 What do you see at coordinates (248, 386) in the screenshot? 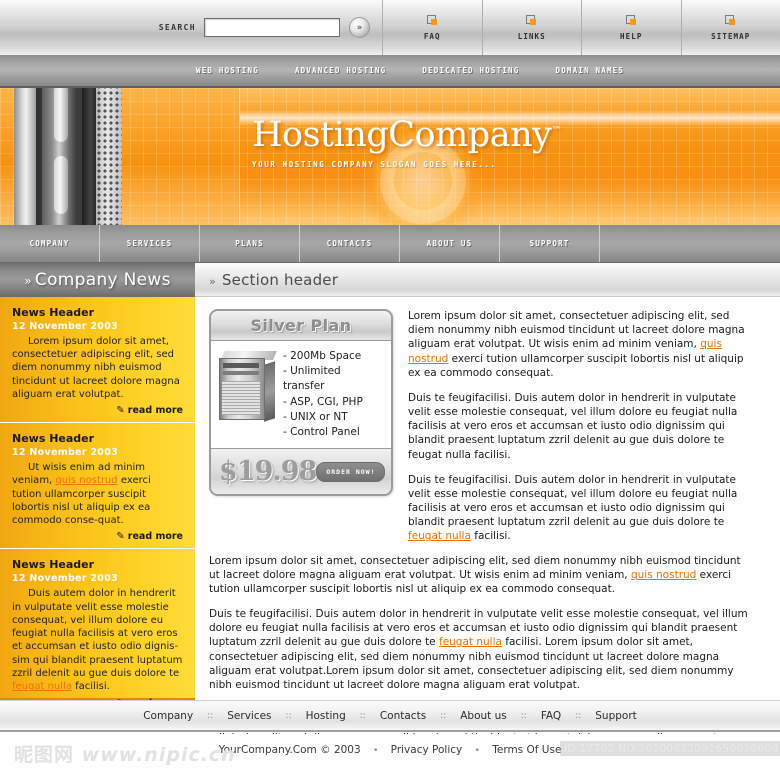
I see `server-tower-icon` at bounding box center [248, 386].